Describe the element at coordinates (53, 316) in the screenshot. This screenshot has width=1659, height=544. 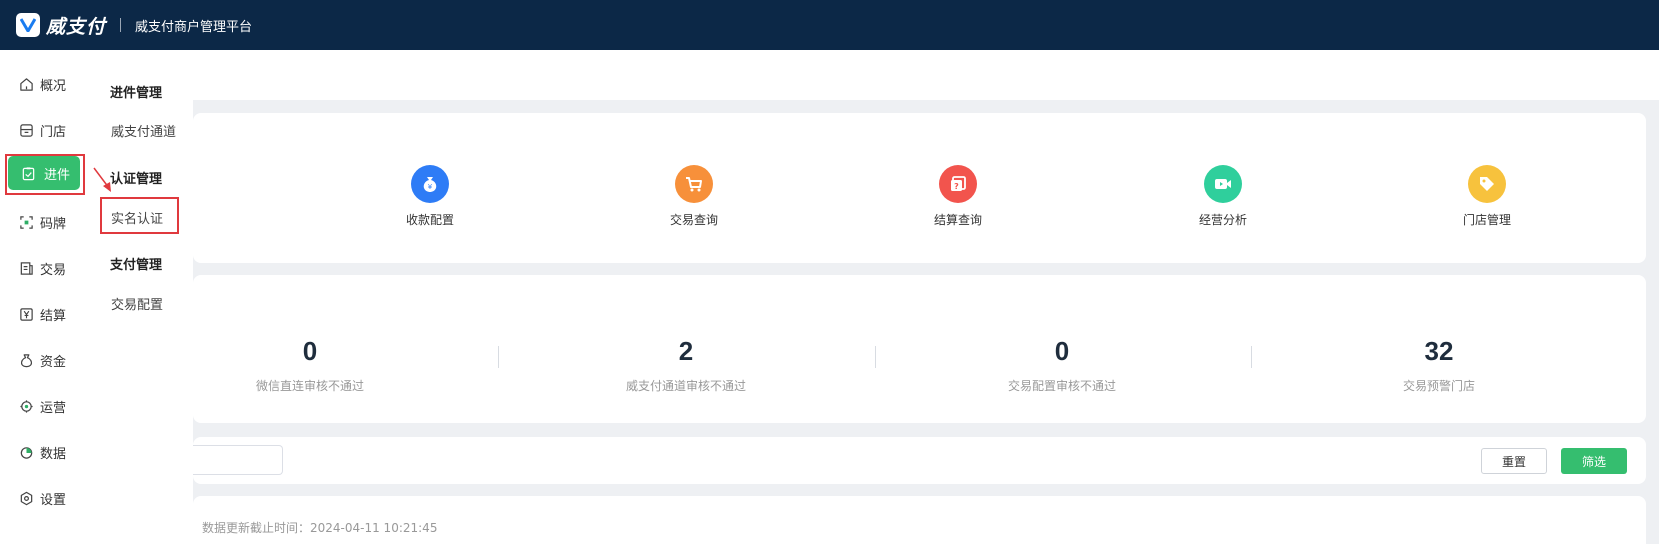
I see `nav-item-label: 结算` at that location.